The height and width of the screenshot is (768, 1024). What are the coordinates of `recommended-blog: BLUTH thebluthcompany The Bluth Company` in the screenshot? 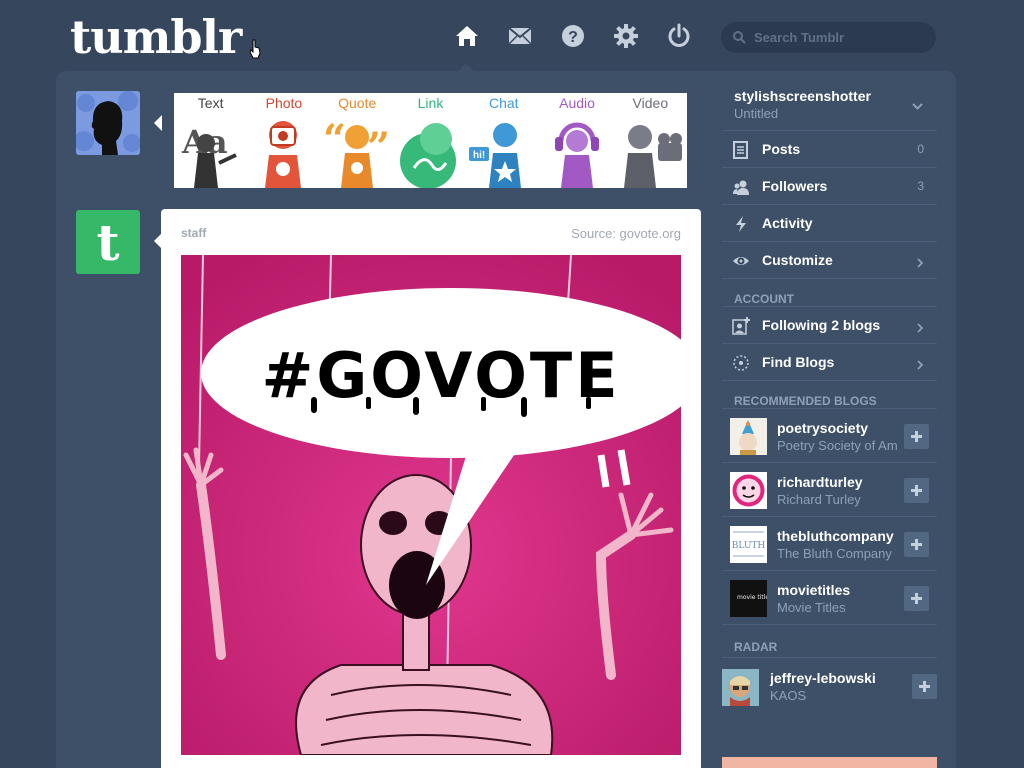 It's located at (829, 543).